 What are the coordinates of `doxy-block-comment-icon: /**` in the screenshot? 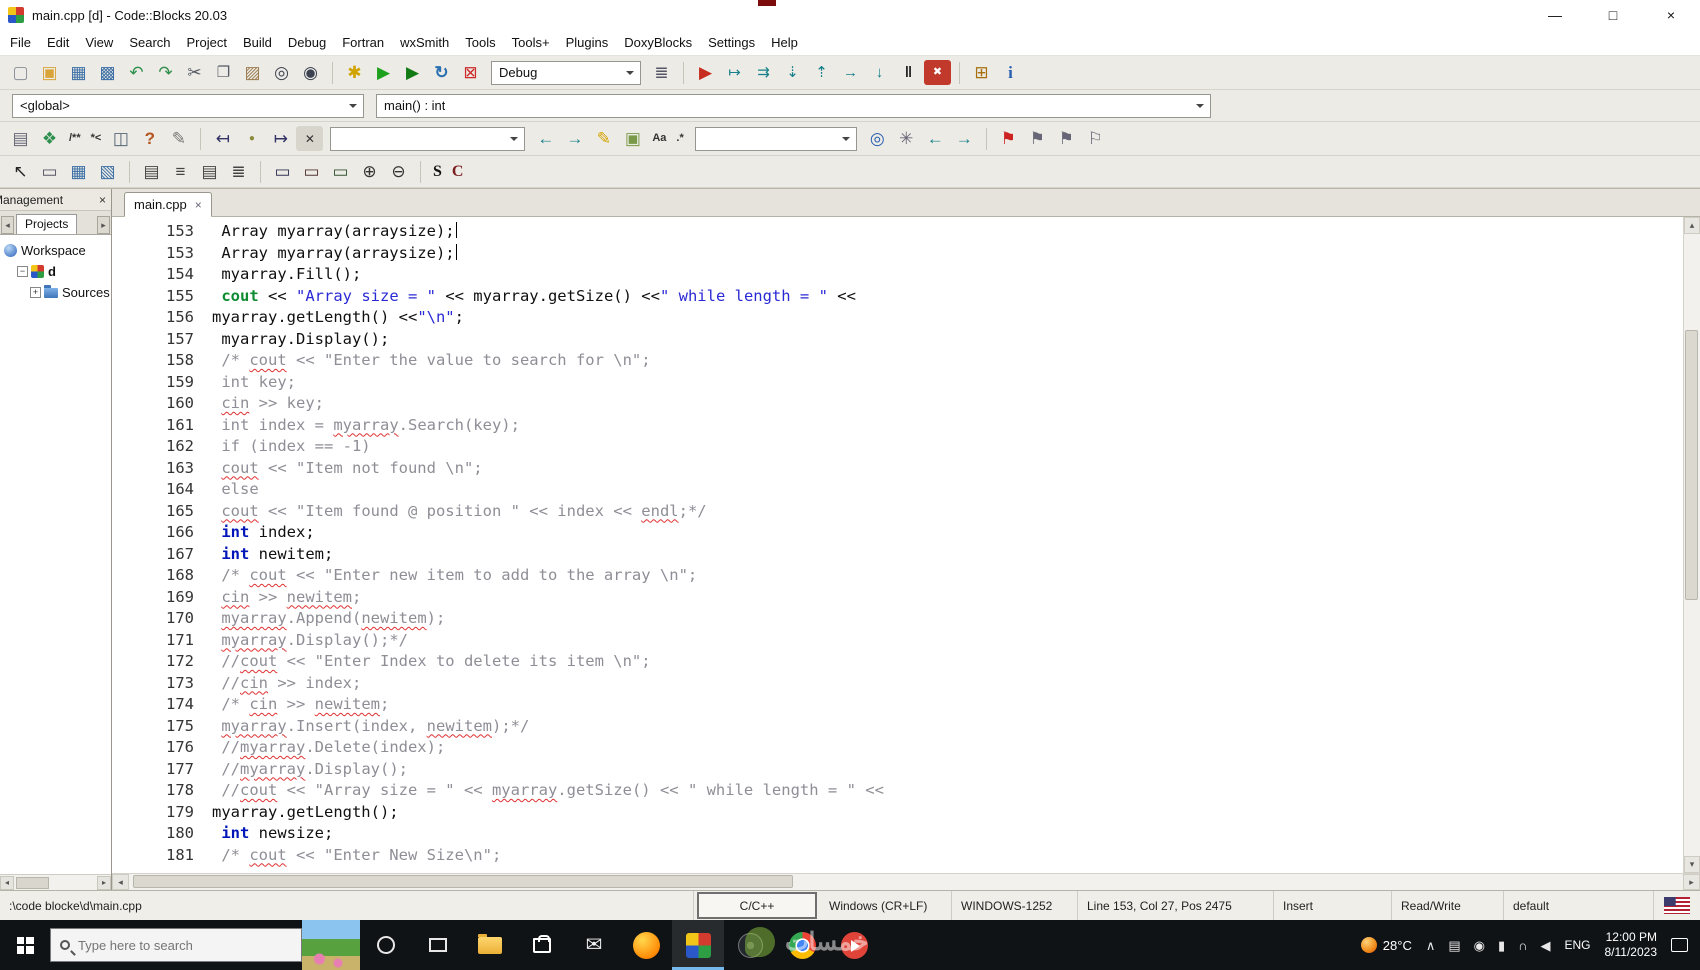 It's located at (75, 138).